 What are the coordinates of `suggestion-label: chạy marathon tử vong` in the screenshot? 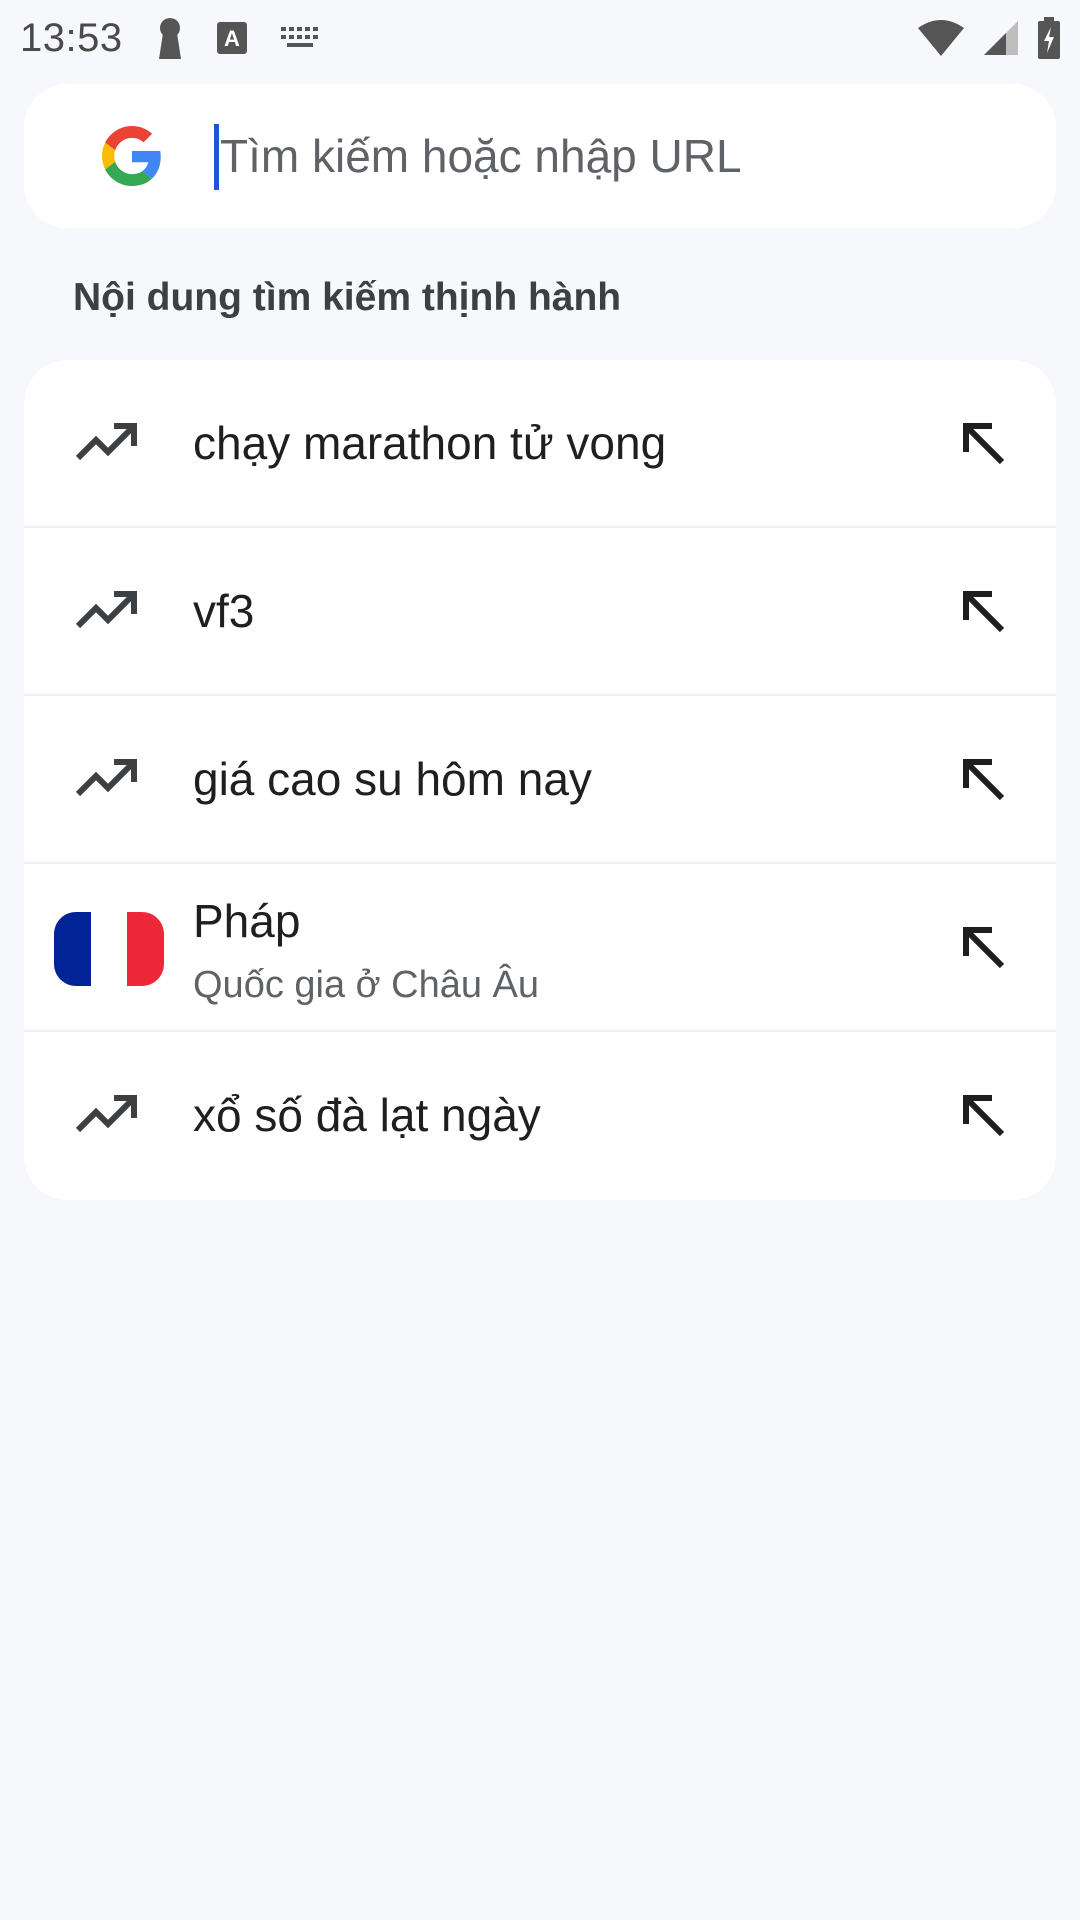 It's located at (430, 443).